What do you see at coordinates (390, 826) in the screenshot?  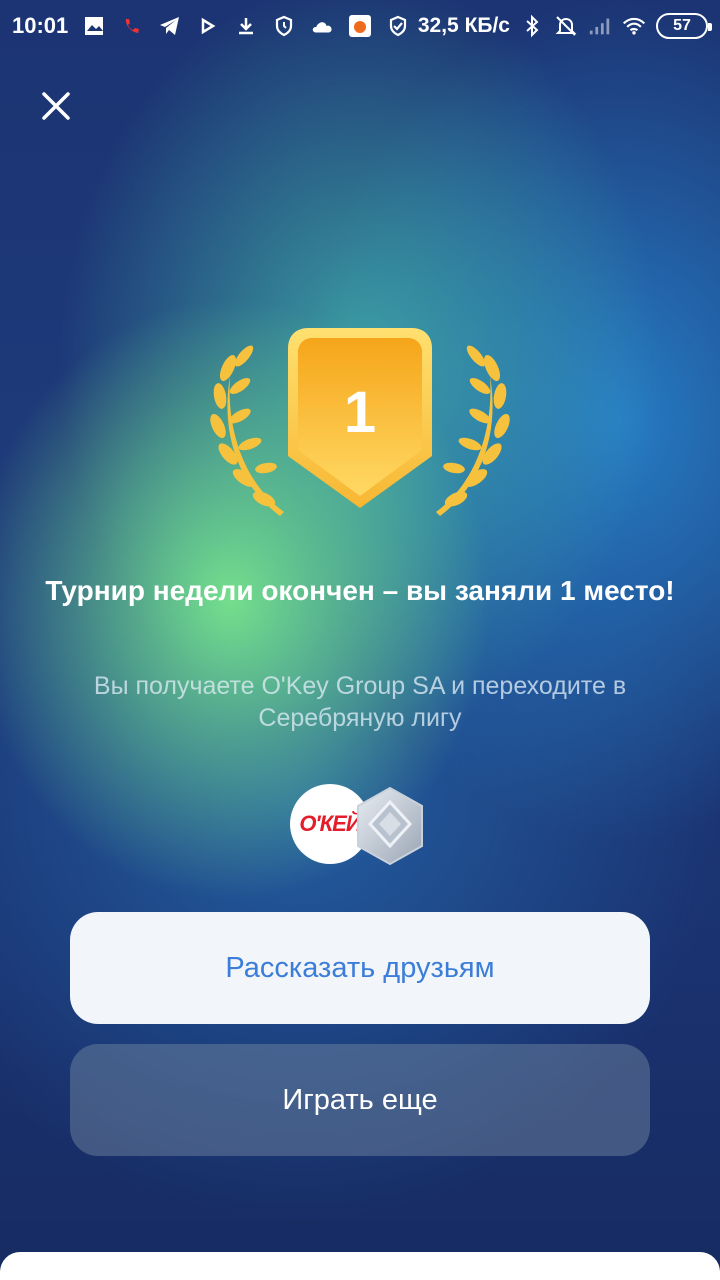 I see `silver-league-icon` at bounding box center [390, 826].